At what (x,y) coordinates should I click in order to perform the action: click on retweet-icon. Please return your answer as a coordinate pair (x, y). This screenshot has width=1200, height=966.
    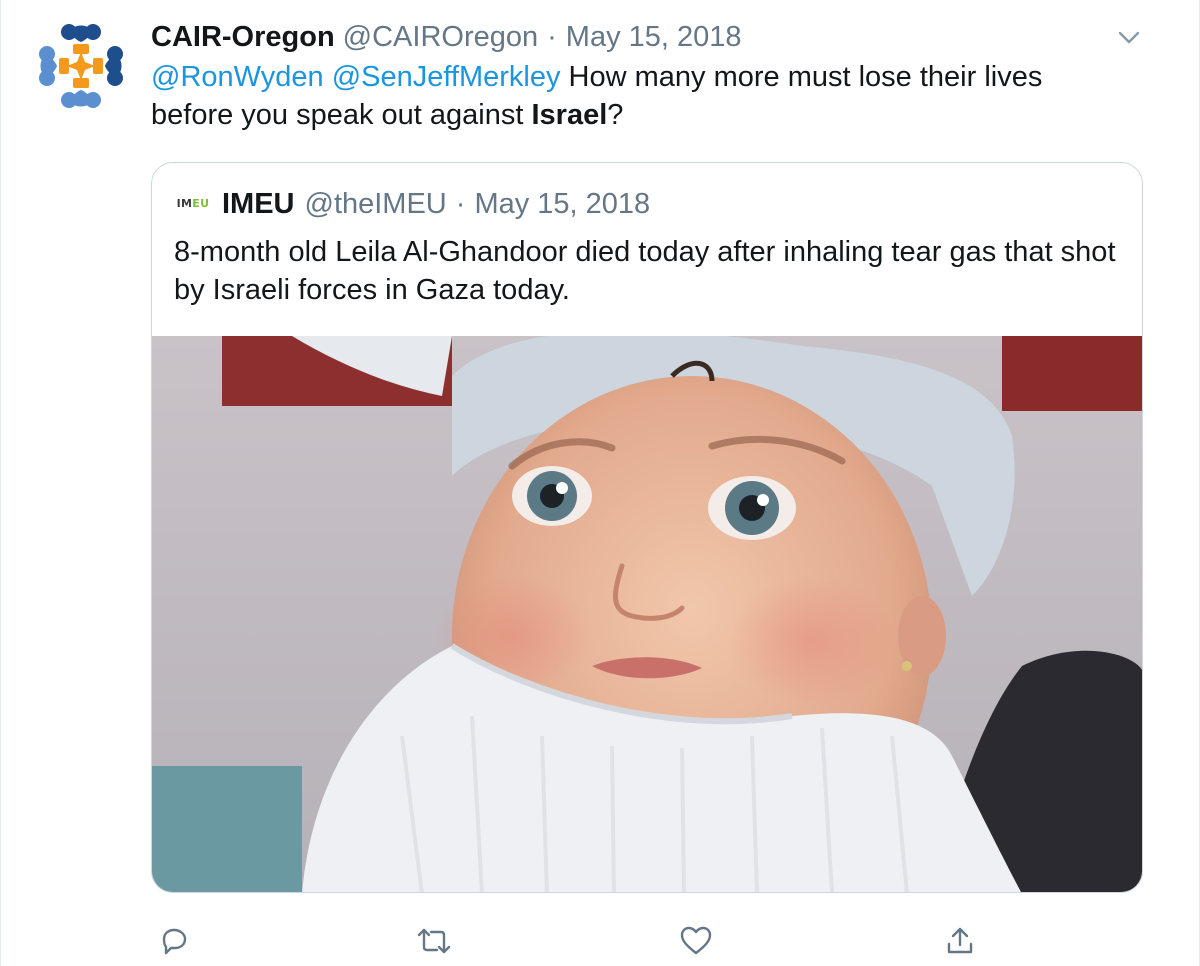
    Looking at the image, I should click on (434, 941).